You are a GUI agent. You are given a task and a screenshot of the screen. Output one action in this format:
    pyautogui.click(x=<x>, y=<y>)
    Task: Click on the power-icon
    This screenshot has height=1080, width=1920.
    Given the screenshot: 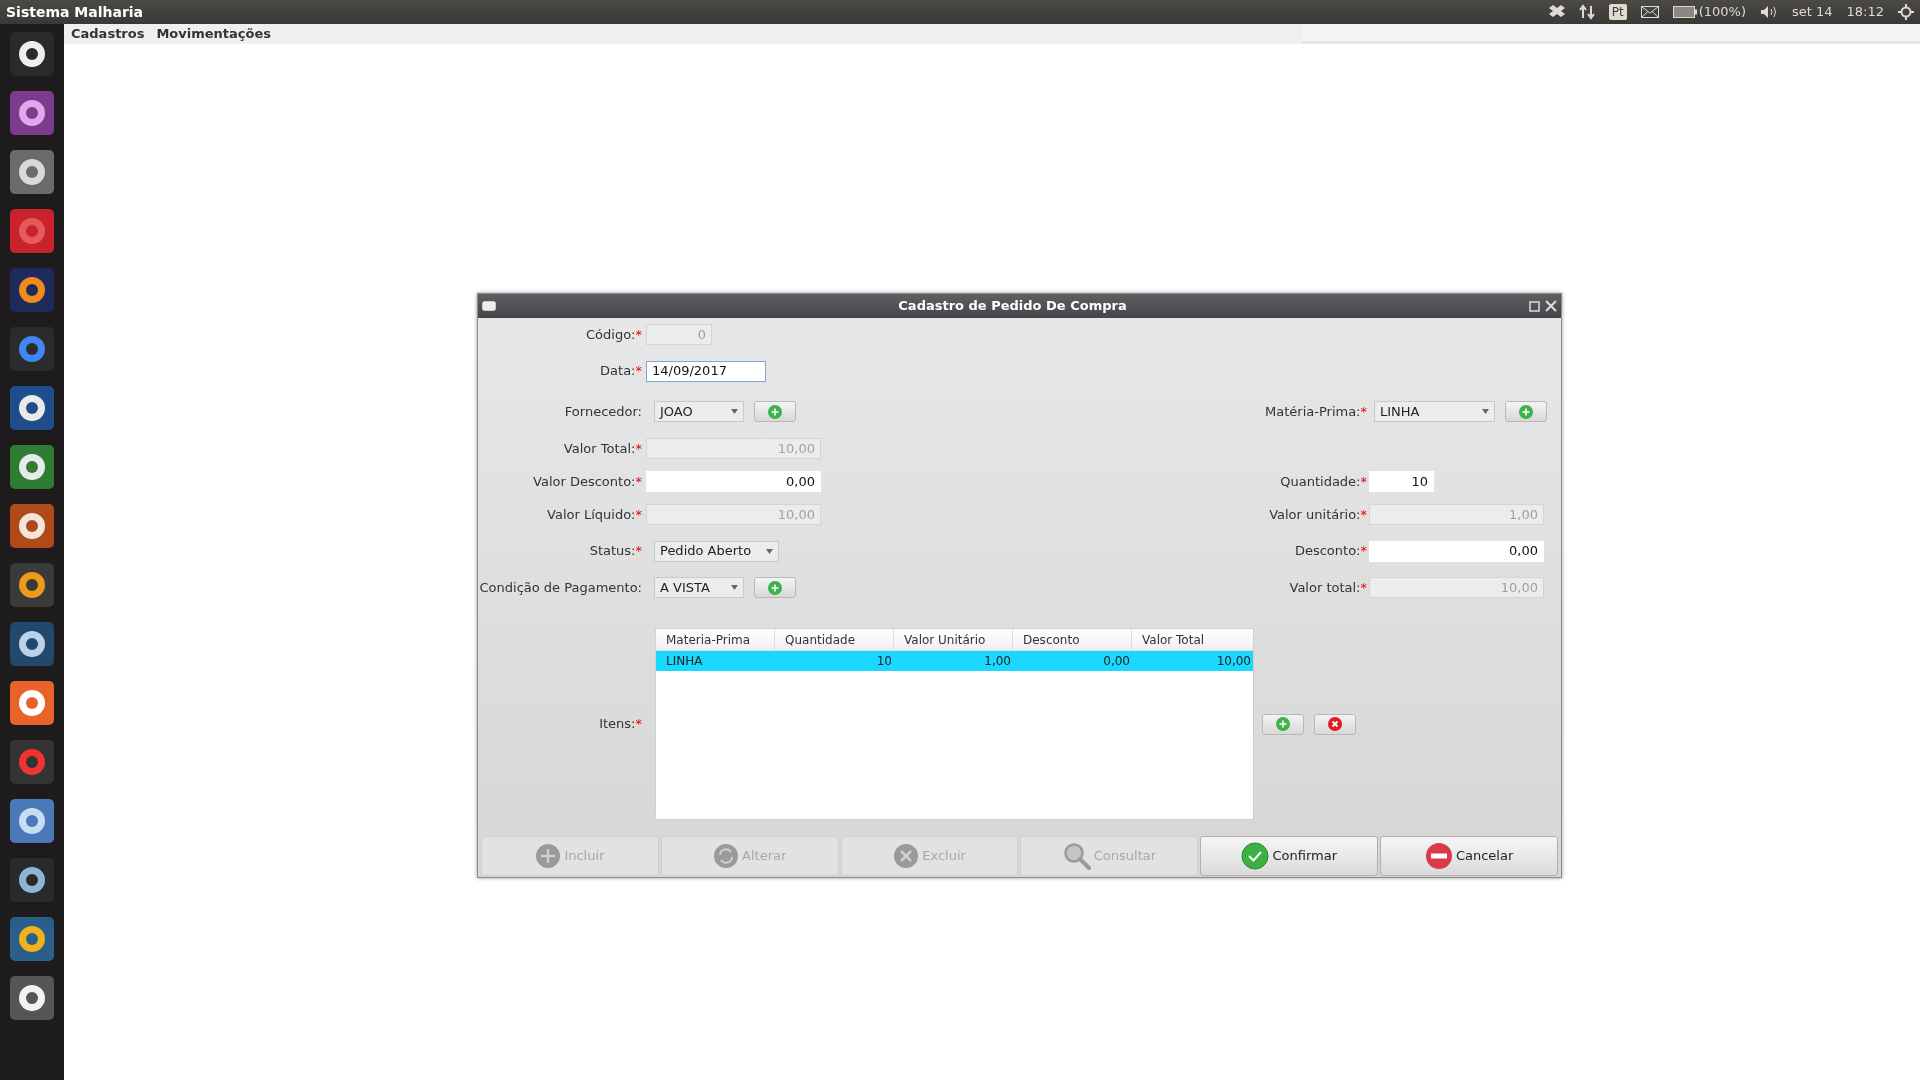 What is the action you would take?
    pyautogui.click(x=1906, y=12)
    